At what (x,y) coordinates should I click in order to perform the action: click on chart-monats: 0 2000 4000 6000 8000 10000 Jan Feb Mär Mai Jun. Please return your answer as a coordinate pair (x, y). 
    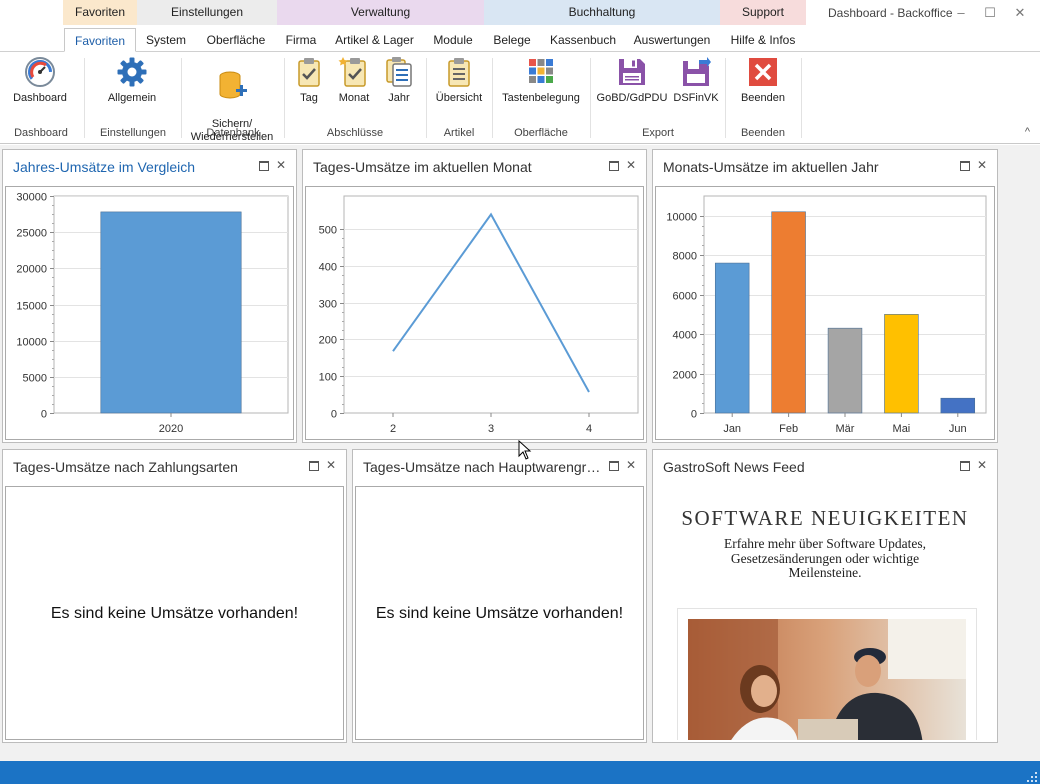
    Looking at the image, I should click on (826, 315).